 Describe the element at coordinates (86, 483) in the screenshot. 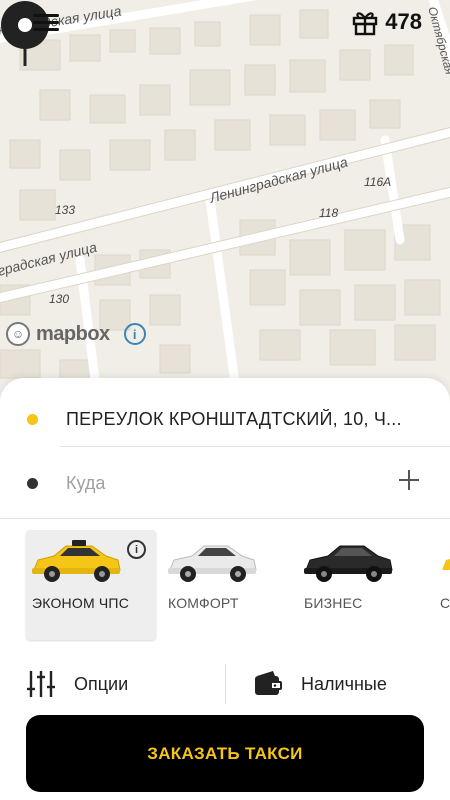

I see `destination-placeholder: Куда` at that location.